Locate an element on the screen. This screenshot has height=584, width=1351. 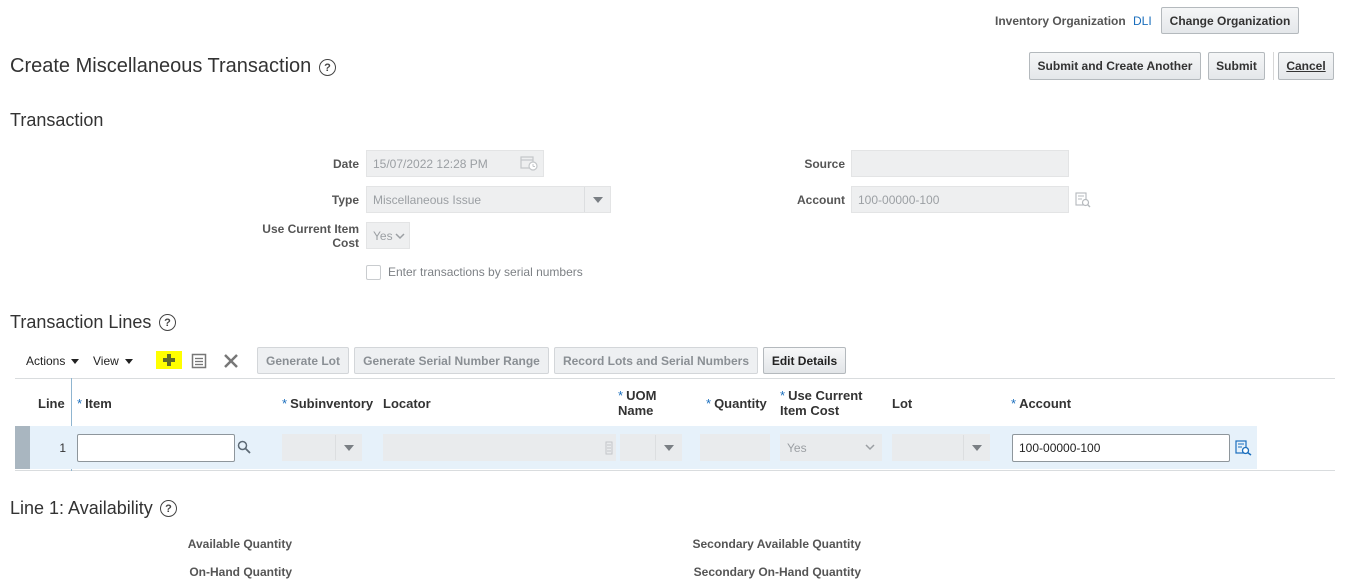
delete-icon is located at coordinates (231, 361).